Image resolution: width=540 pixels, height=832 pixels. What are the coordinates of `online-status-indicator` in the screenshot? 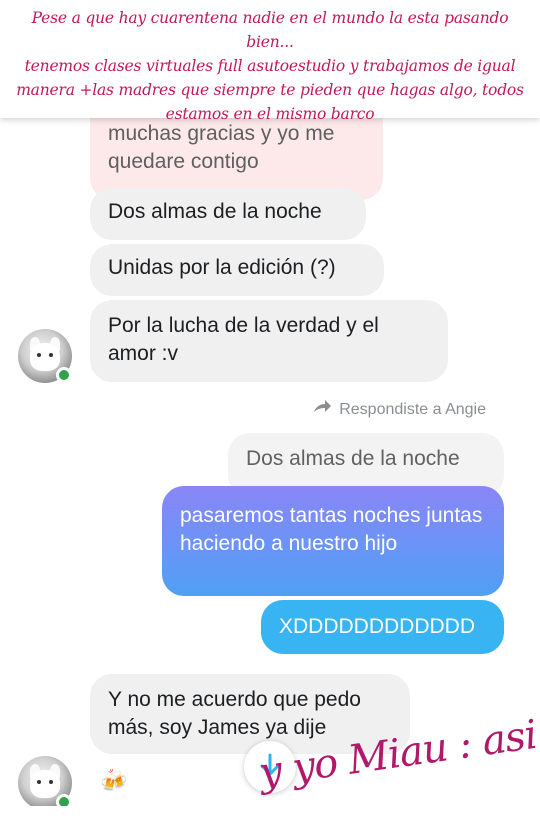 It's located at (64, 375).